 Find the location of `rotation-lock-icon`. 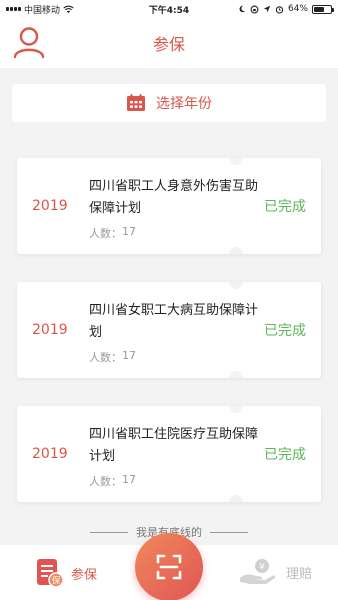

rotation-lock-icon is located at coordinates (254, 9).